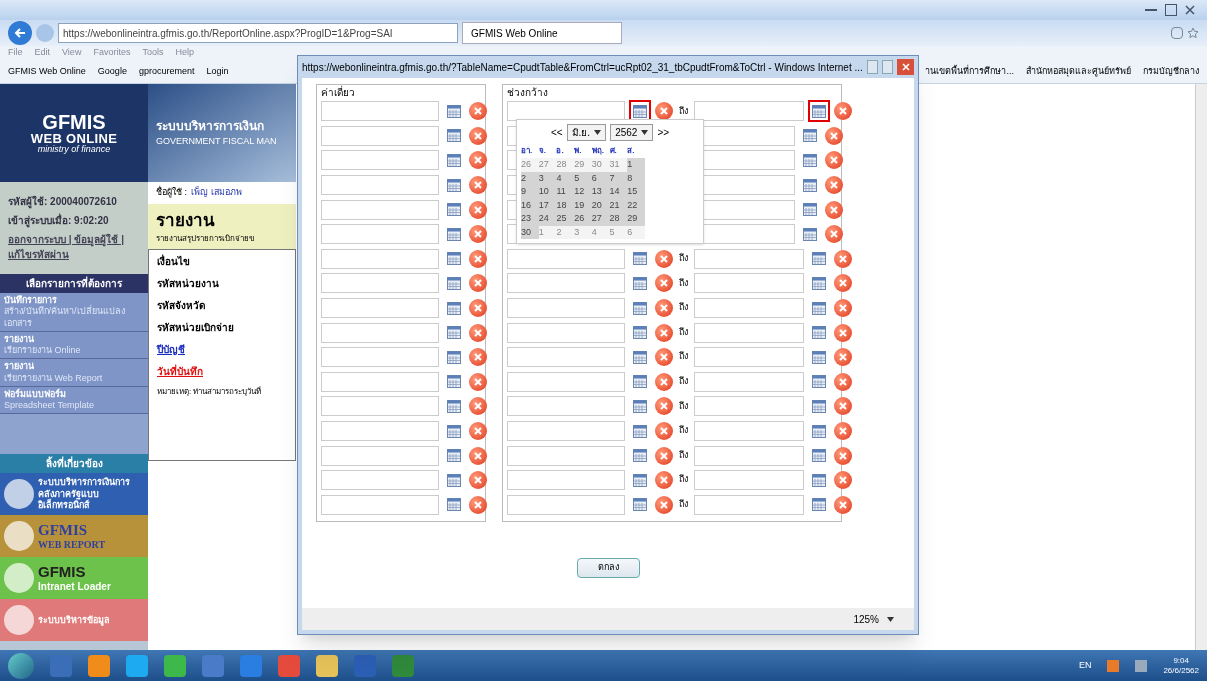 The image size is (1207, 681). Describe the element at coordinates (905, 67) in the screenshot. I see `close-button` at that location.